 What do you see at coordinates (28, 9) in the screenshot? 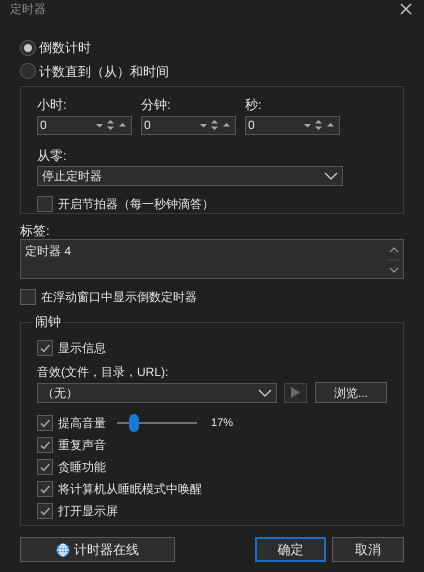
I see `window-title: 定时器` at bounding box center [28, 9].